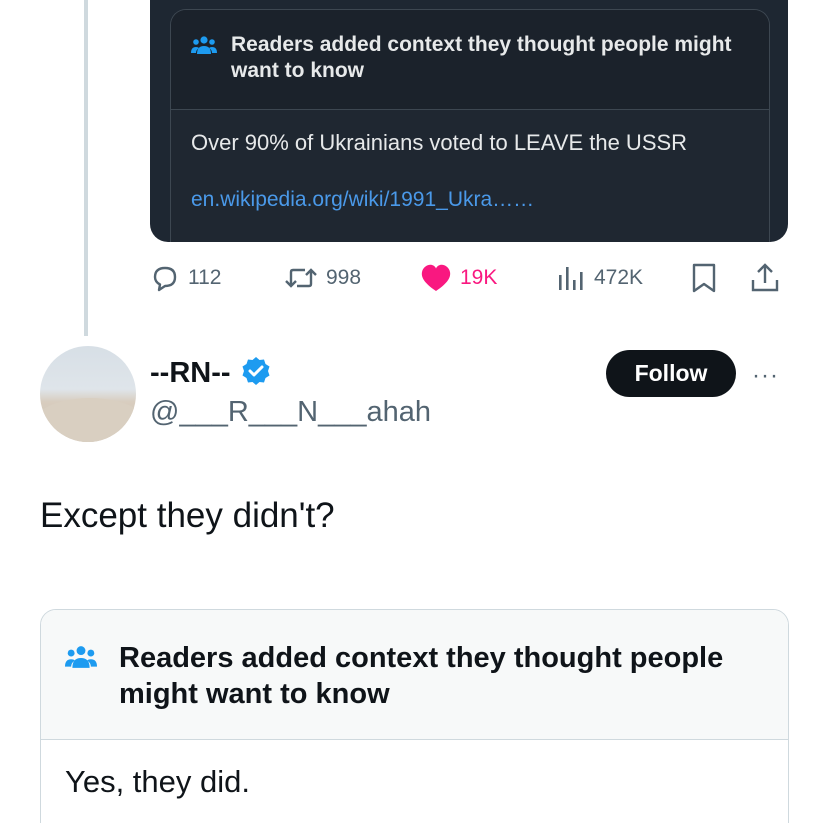 The image size is (828, 823). I want to click on heart-icon, so click(436, 278).